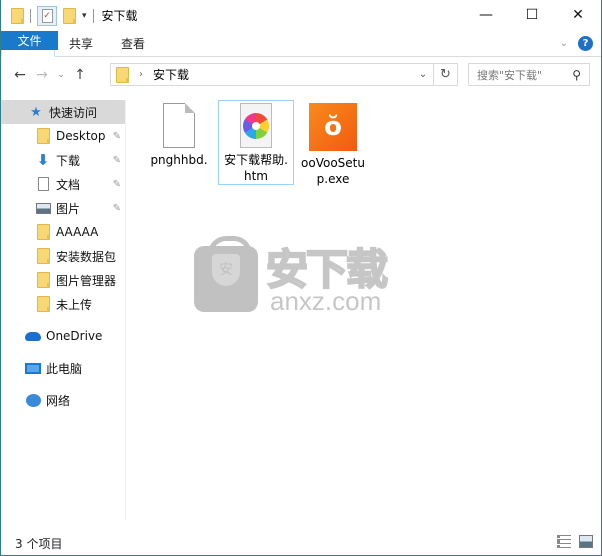 The image size is (602, 556). I want to click on help-icon: ?, so click(585, 43).